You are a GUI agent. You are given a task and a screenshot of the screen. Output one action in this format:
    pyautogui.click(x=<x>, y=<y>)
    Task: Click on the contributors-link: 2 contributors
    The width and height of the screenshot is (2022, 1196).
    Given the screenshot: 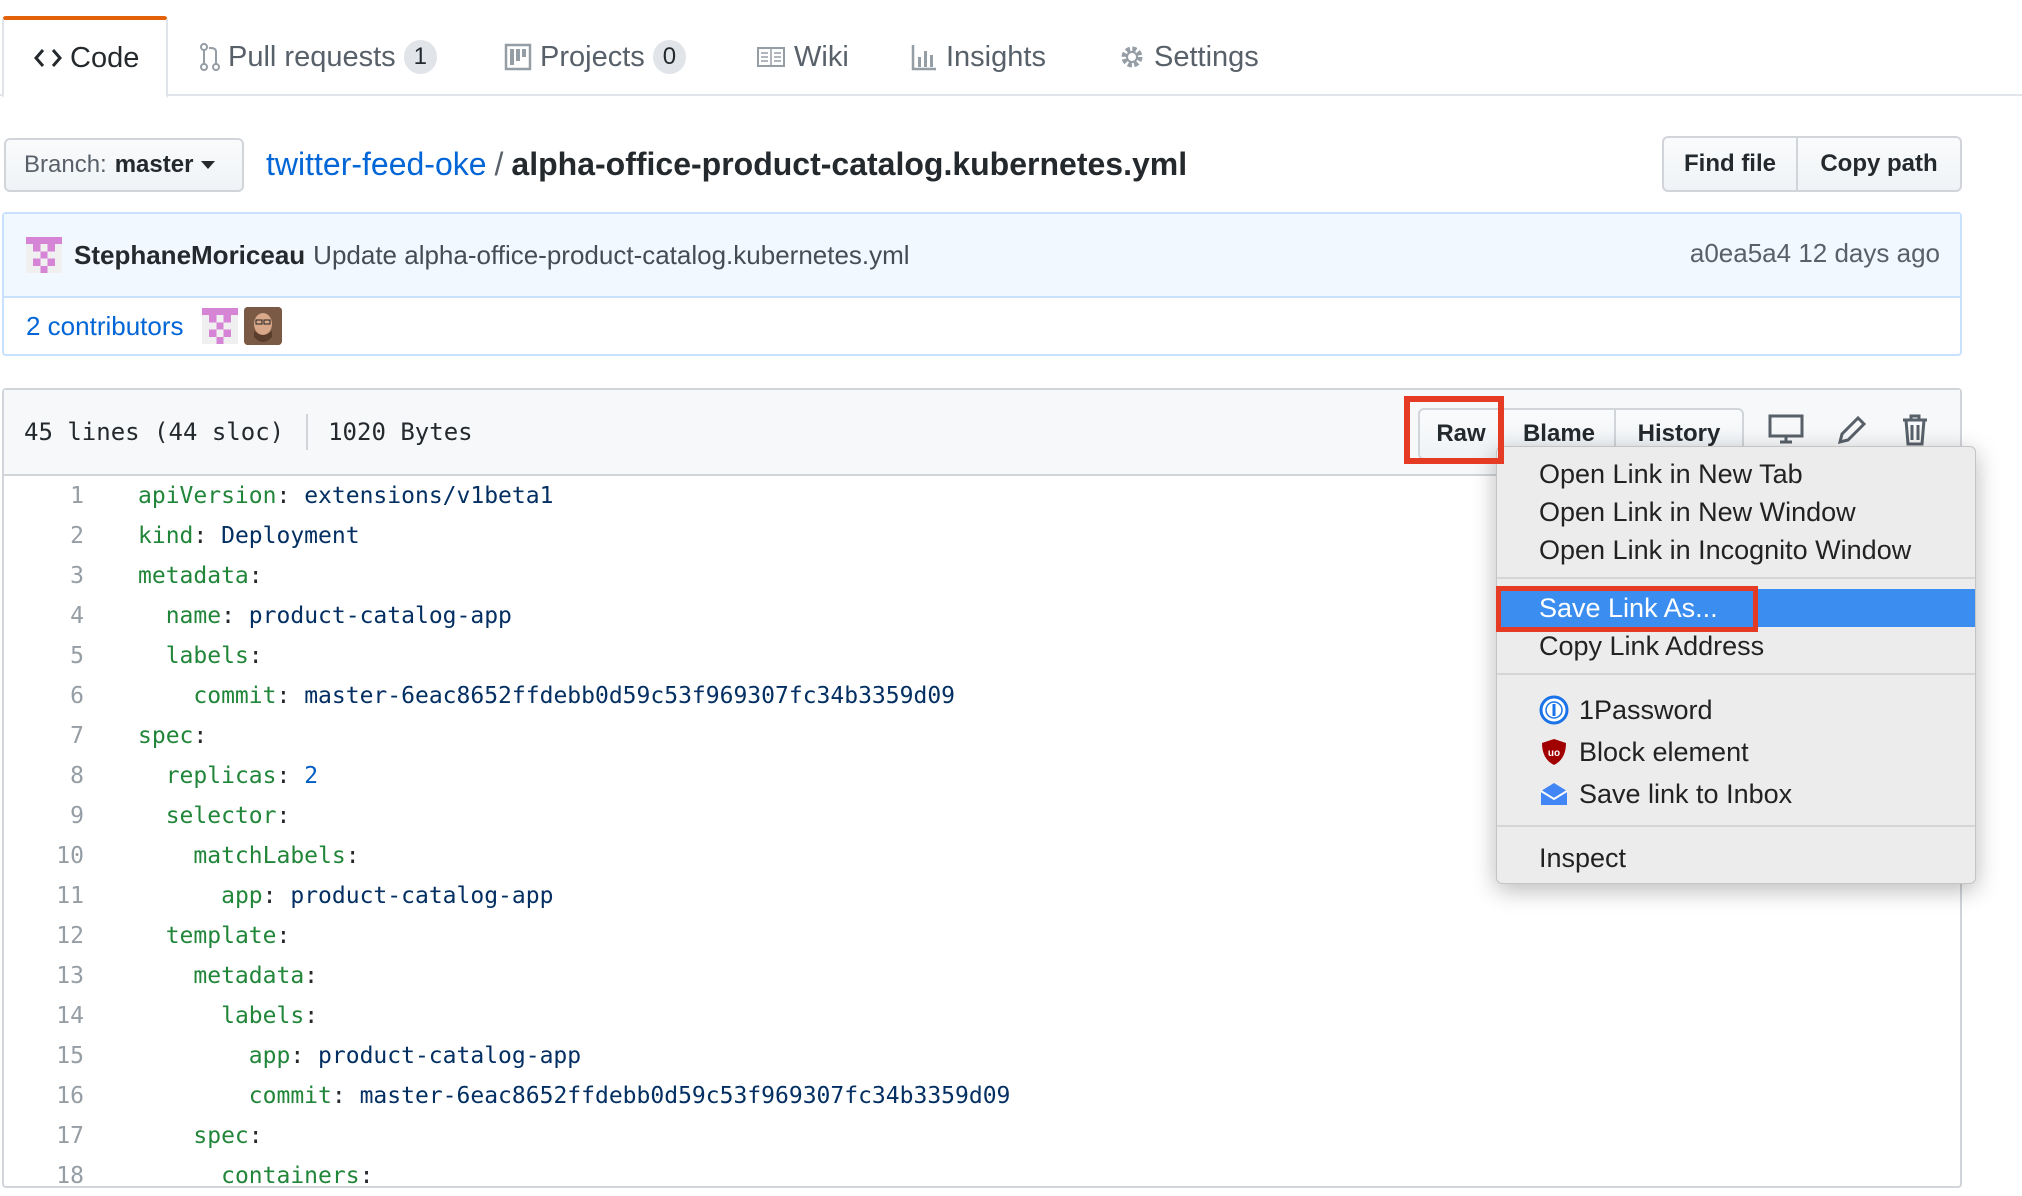 What is the action you would take?
    pyautogui.click(x=105, y=326)
    